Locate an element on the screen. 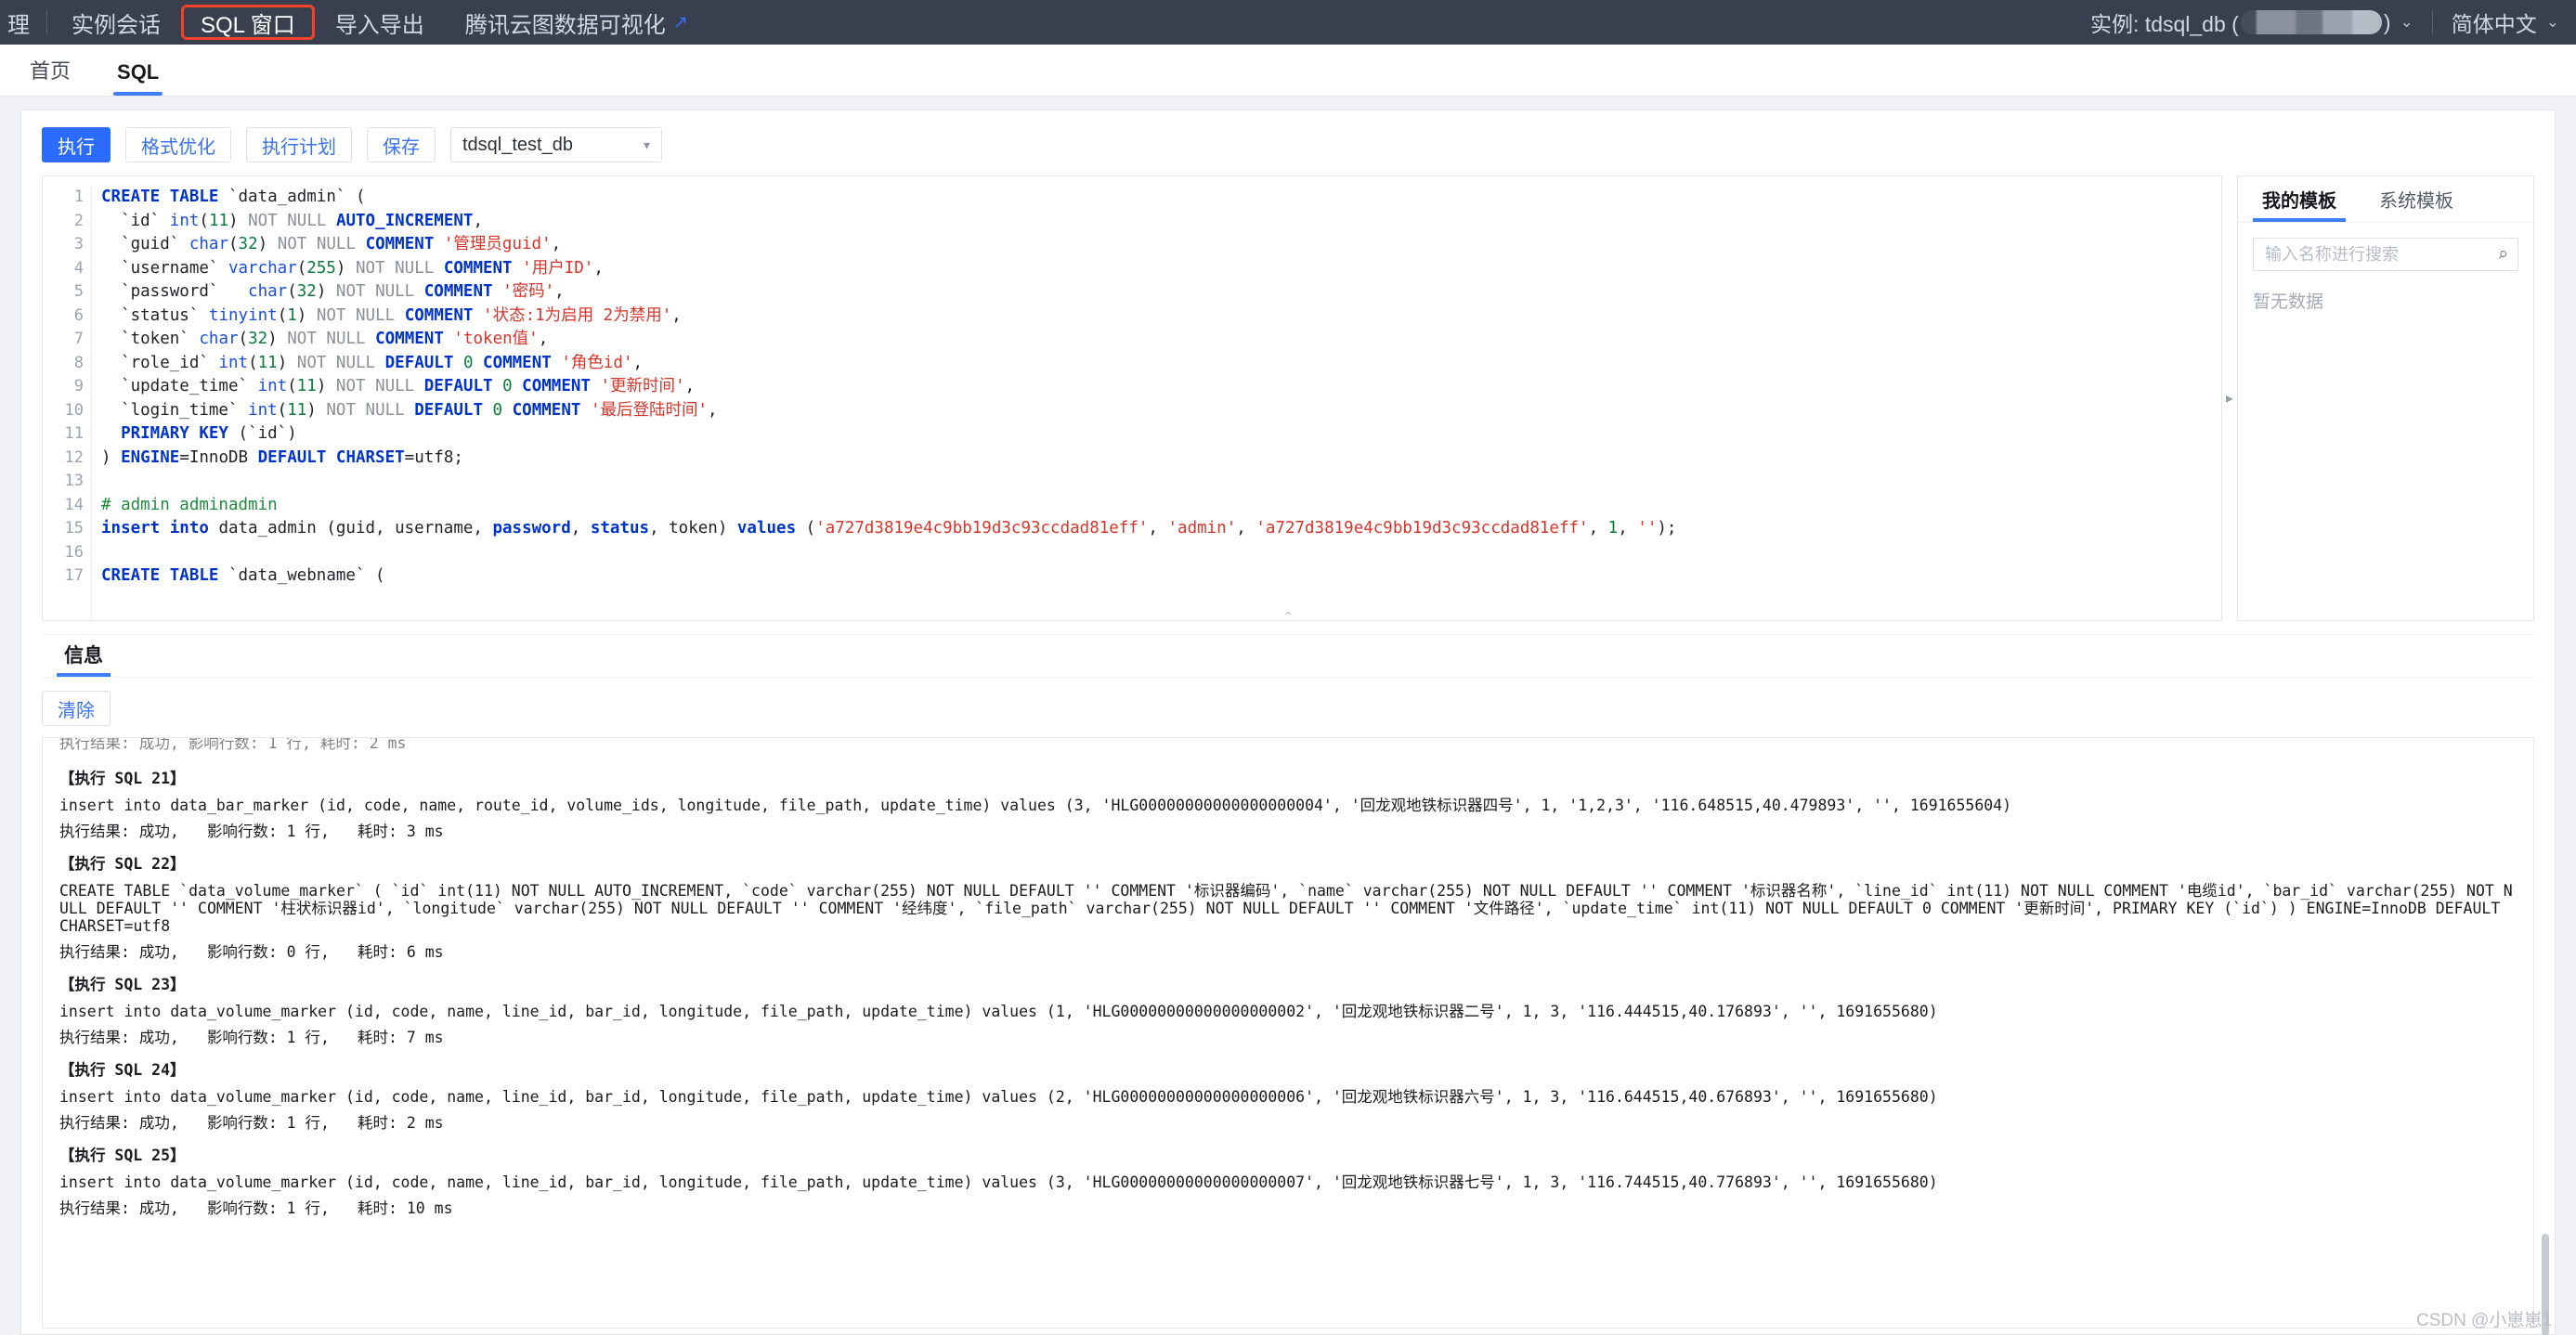 Image resolution: width=2576 pixels, height=1335 pixels. editor-gutter-divider is located at coordinates (91, 403).